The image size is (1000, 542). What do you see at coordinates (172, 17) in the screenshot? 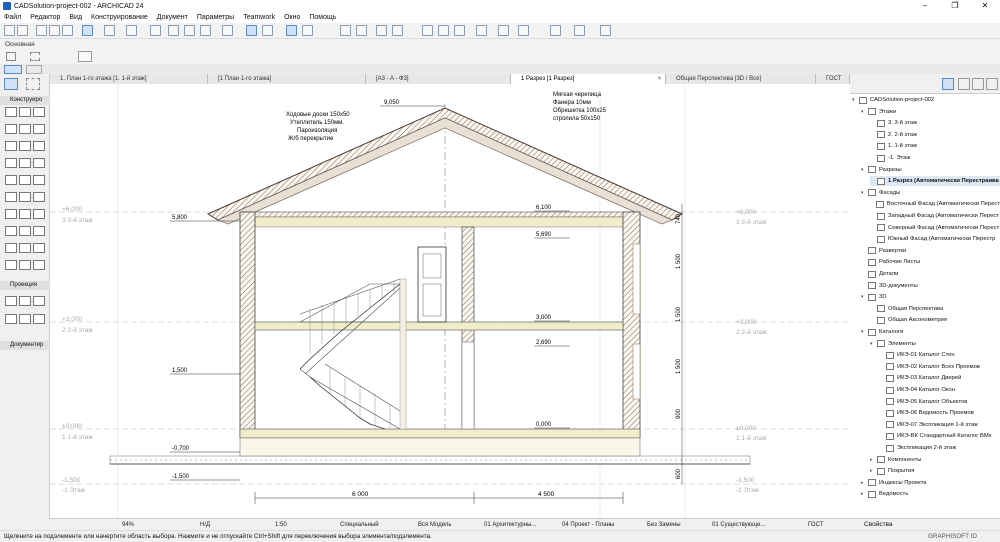
I see `menu-document: Документ` at bounding box center [172, 17].